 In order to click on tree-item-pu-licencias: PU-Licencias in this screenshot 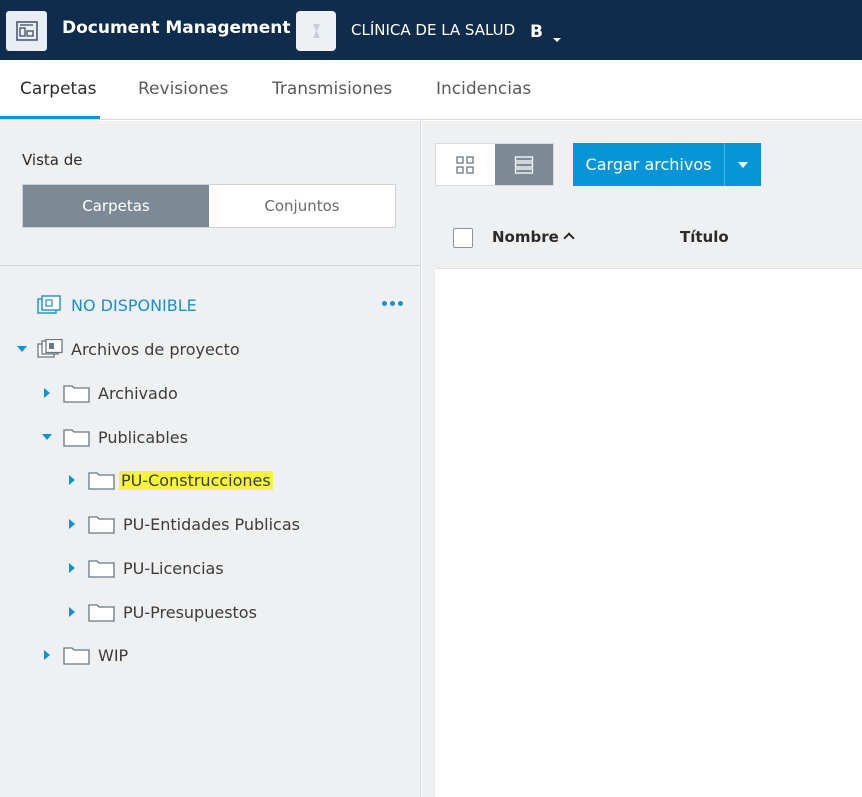, I will do `click(145, 568)`.